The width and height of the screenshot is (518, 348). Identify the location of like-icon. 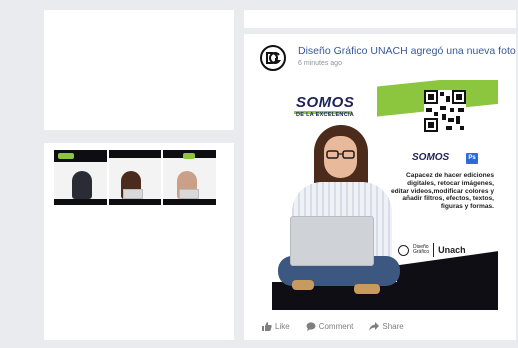
(267, 326).